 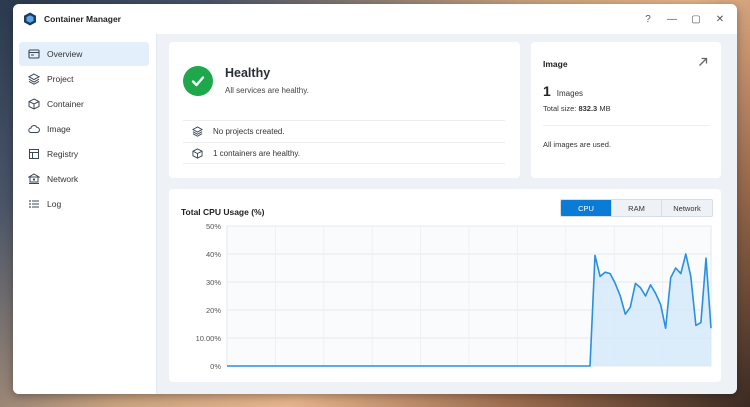 What do you see at coordinates (34, 129) in the screenshot?
I see `cloud-icon` at bounding box center [34, 129].